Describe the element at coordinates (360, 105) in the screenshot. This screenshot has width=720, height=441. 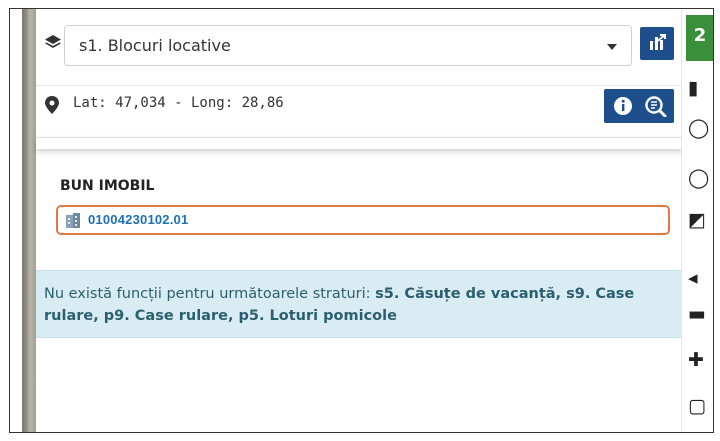
I see `location-row: Lat: 47,034 - Long: 28,86` at that location.